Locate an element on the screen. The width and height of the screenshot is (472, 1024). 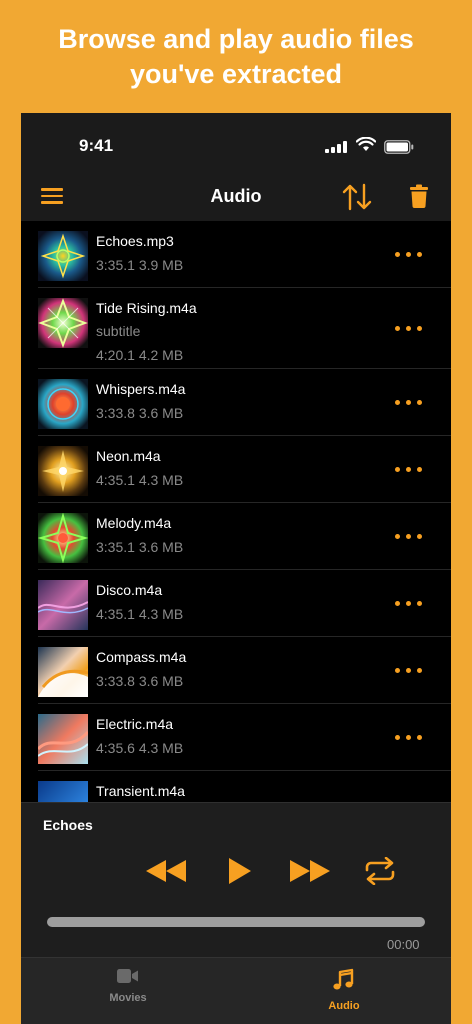
music-note-icon is located at coordinates (343, 979).